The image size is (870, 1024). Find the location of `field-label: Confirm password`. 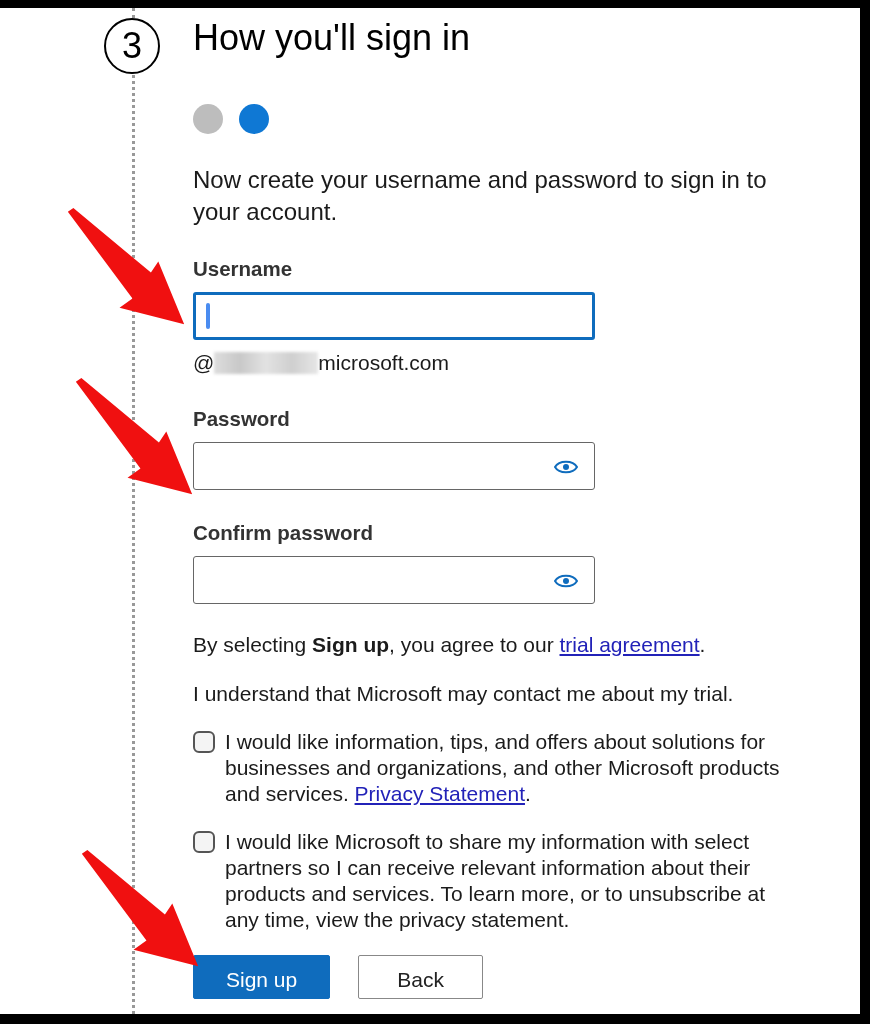

field-label: Confirm password is located at coordinates (283, 533).